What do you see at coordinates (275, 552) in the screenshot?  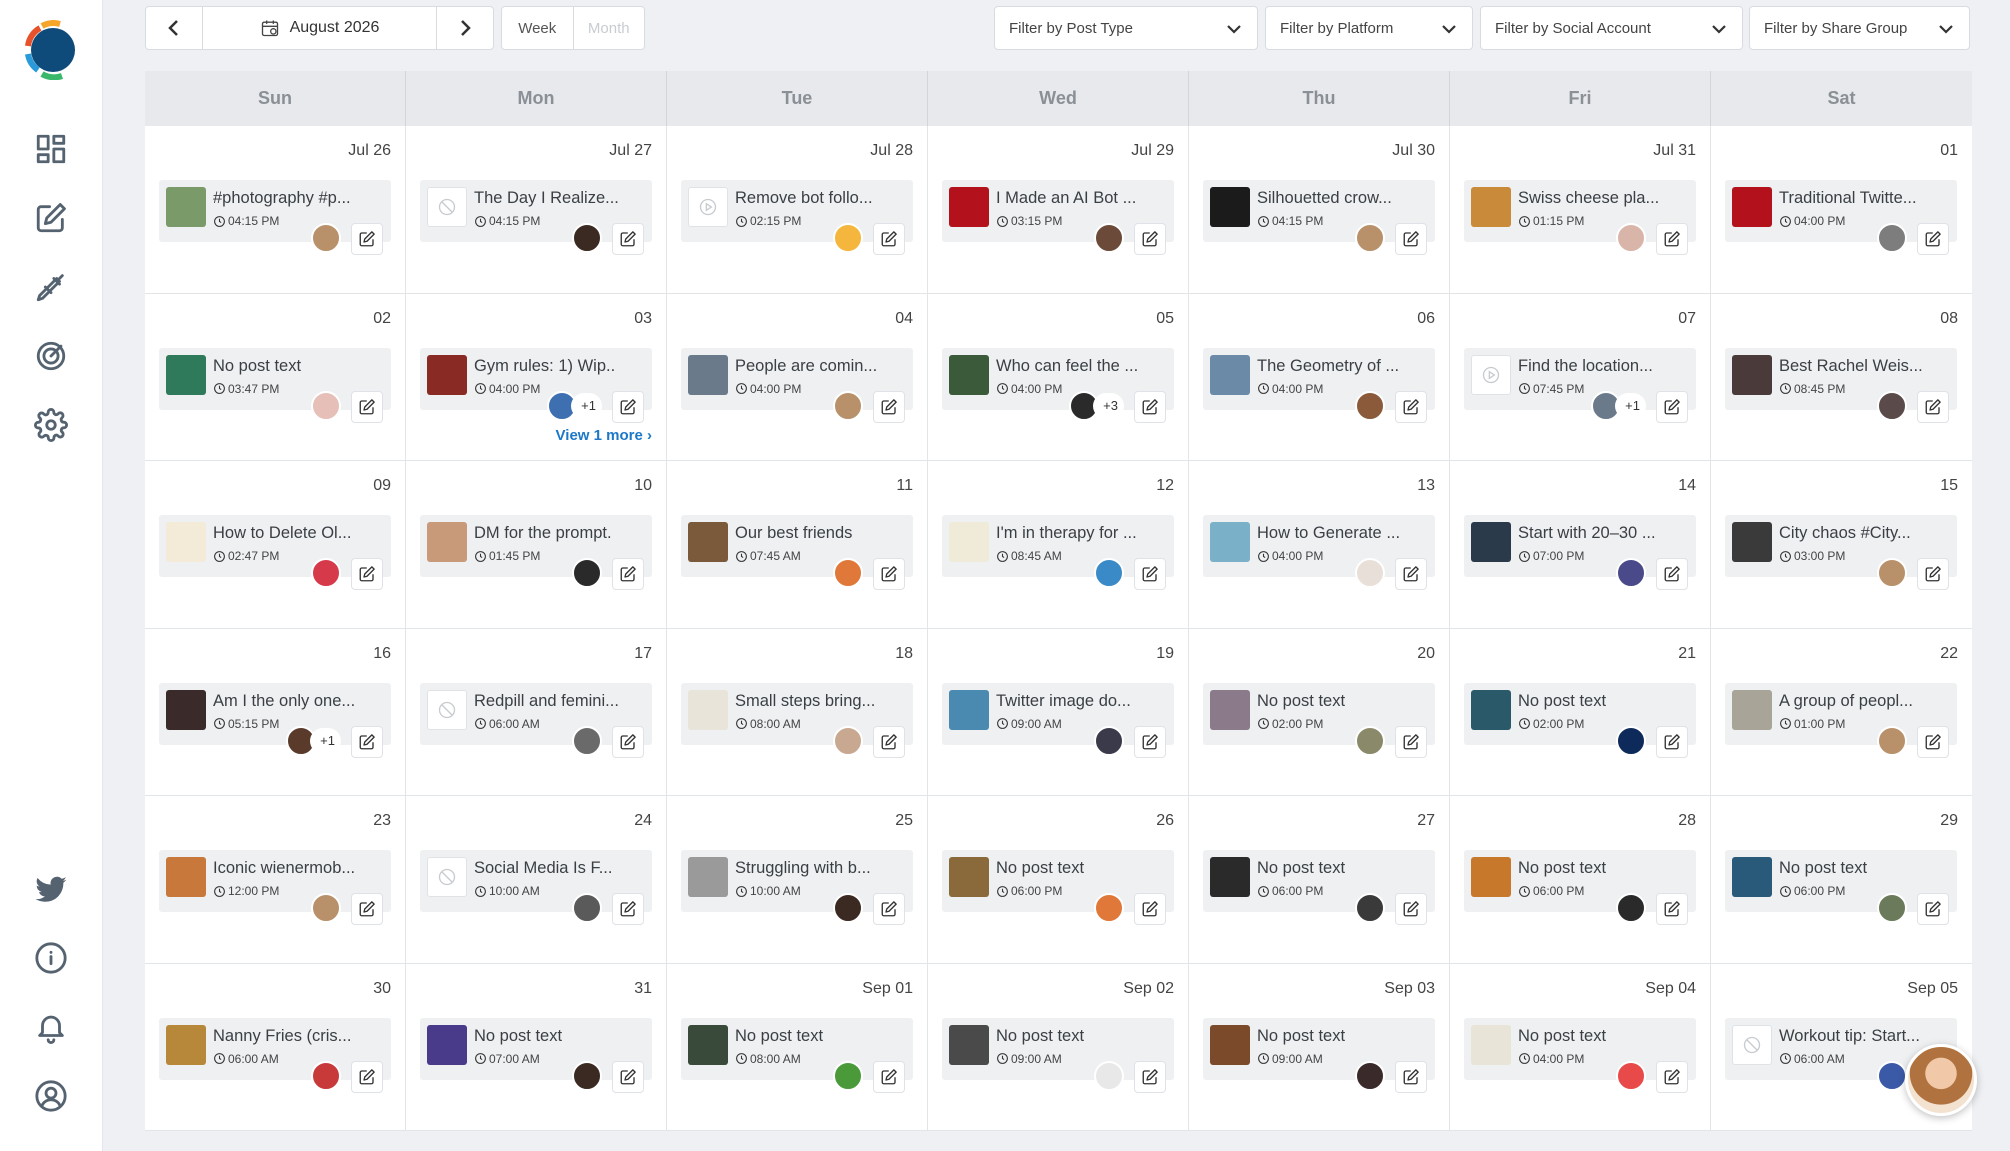 I see `scheduled-post-card: How to Delete Ol... 02:47 PM` at bounding box center [275, 552].